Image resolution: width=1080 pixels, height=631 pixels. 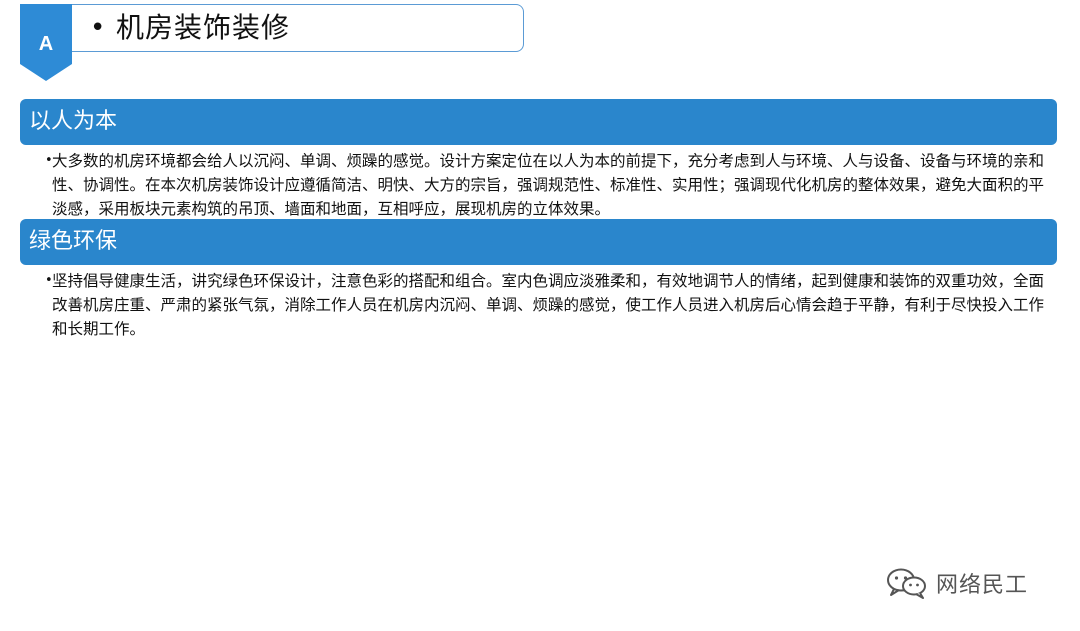 I want to click on watermark-text: 网络民工, so click(x=982, y=585).